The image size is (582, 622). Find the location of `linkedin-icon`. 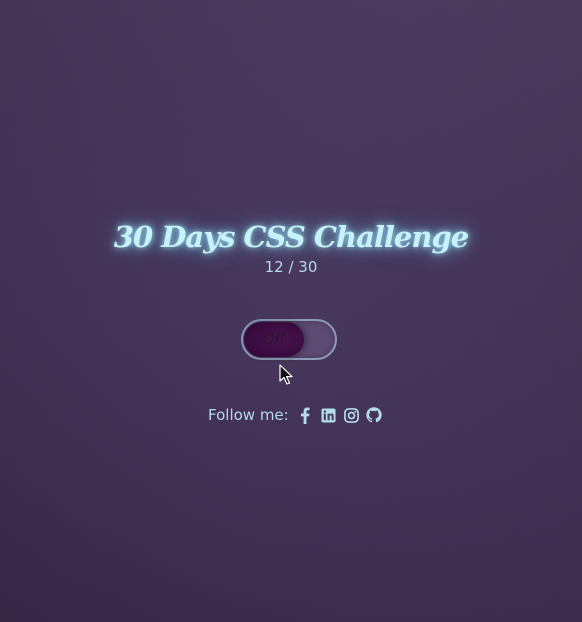

linkedin-icon is located at coordinates (328, 415).